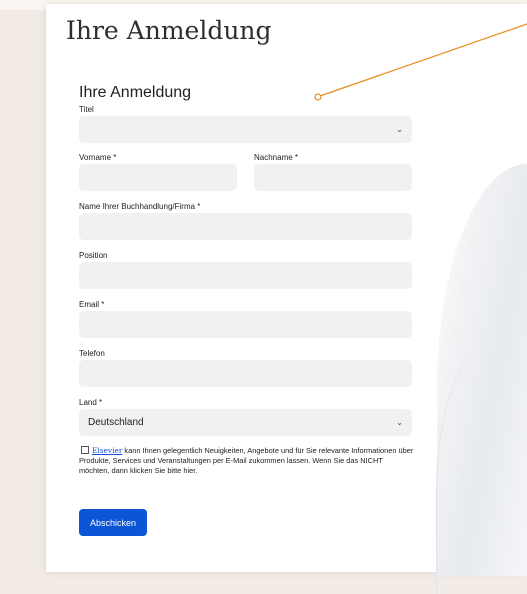 This screenshot has height=594, width=527. What do you see at coordinates (116, 422) in the screenshot?
I see `land-value: Deutschland` at bounding box center [116, 422].